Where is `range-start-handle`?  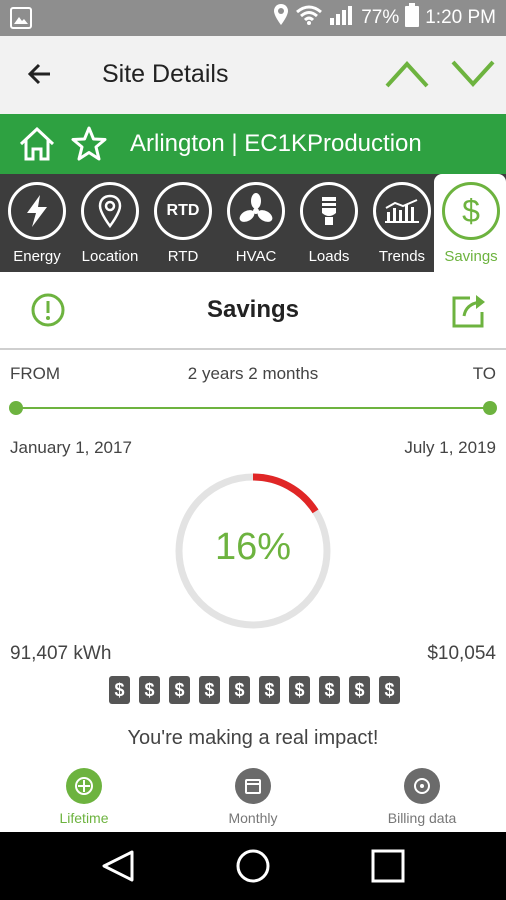
range-start-handle is located at coordinates (16, 408).